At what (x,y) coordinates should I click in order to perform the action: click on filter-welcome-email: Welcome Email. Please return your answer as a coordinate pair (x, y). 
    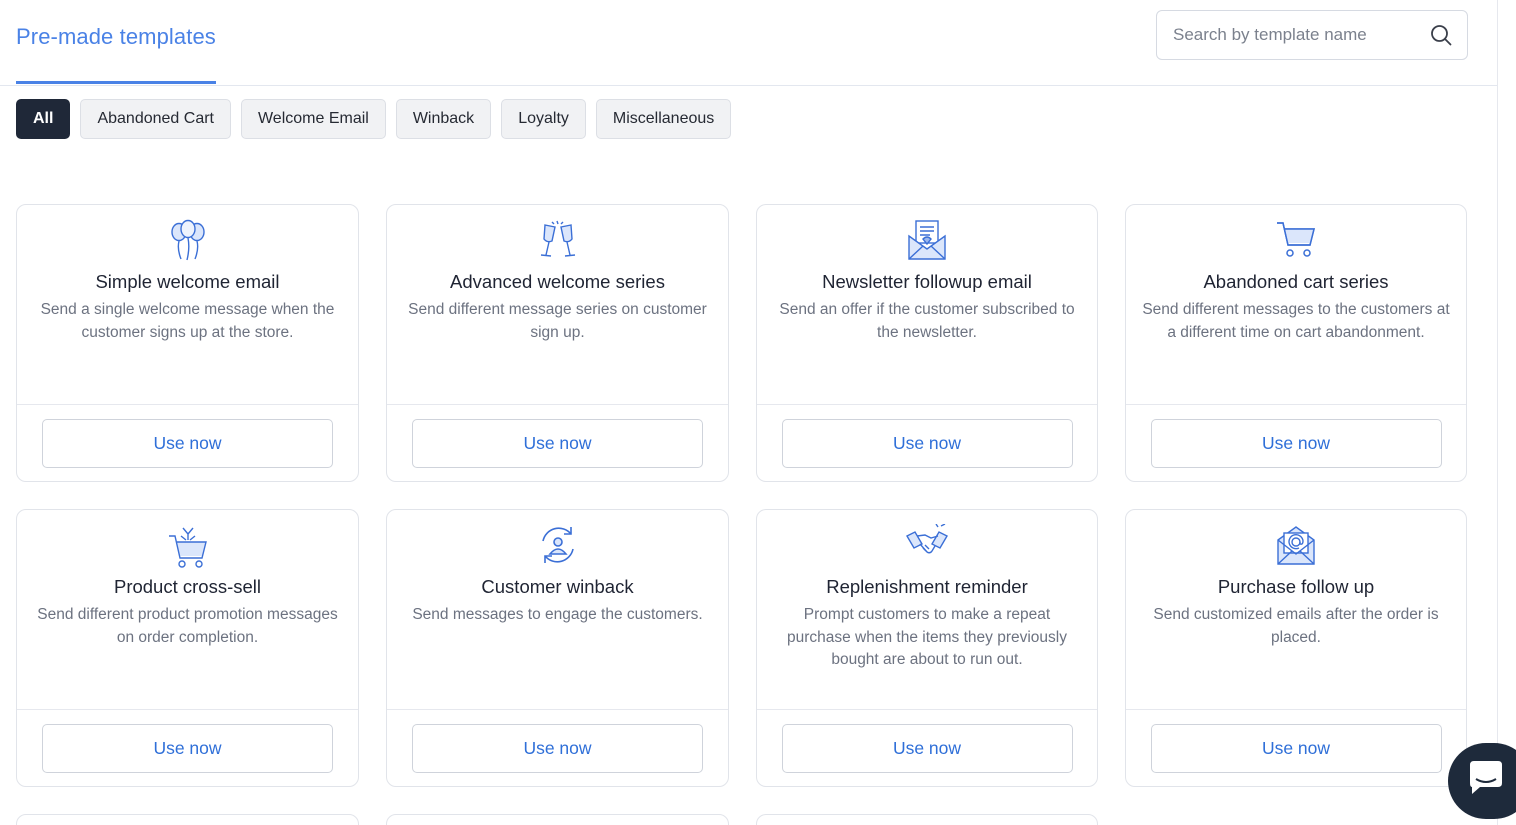
    Looking at the image, I should click on (313, 119).